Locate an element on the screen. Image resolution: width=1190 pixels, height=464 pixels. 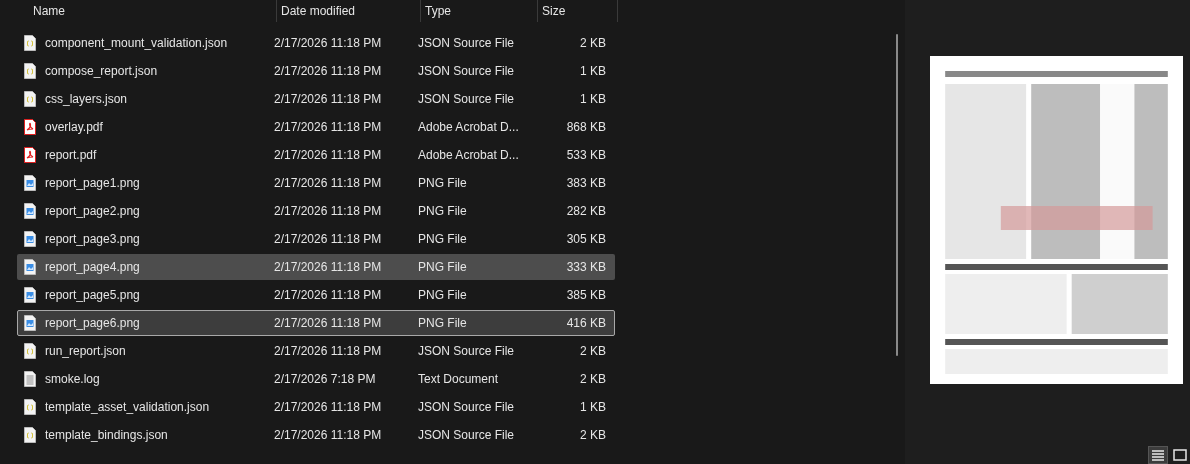
file-row: compose_report.json 2/17/2026 11:18 PM JSON Source File 1 KB is located at coordinates (316, 71).